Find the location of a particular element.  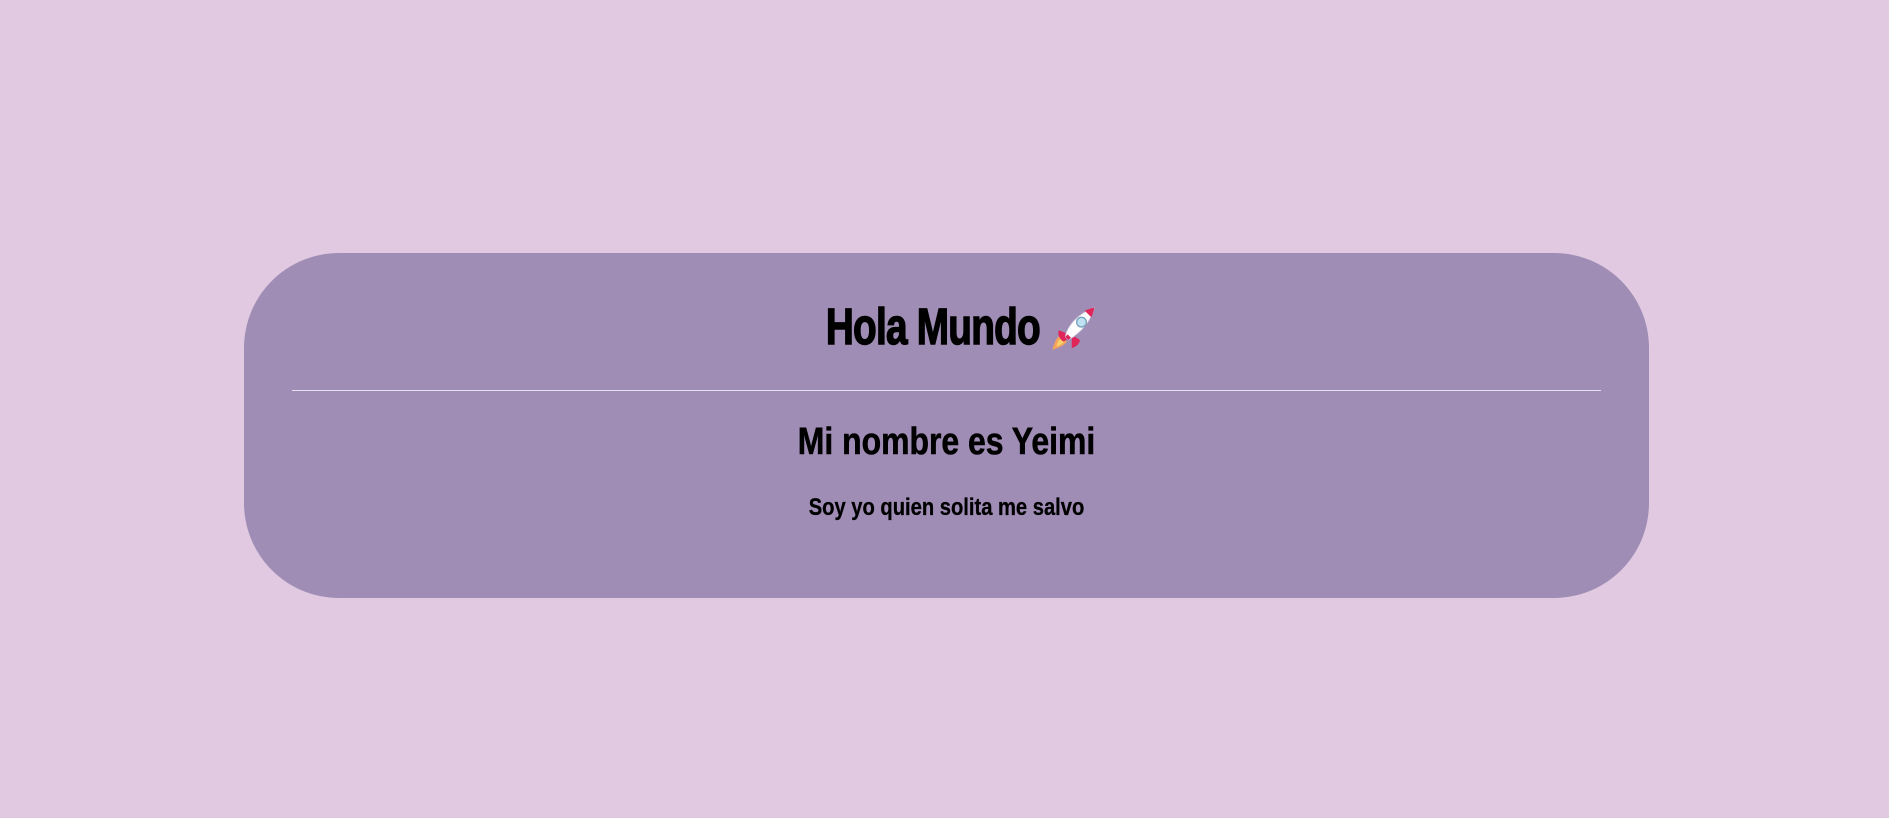

title-row: Hola Mundo is located at coordinates (946, 327).